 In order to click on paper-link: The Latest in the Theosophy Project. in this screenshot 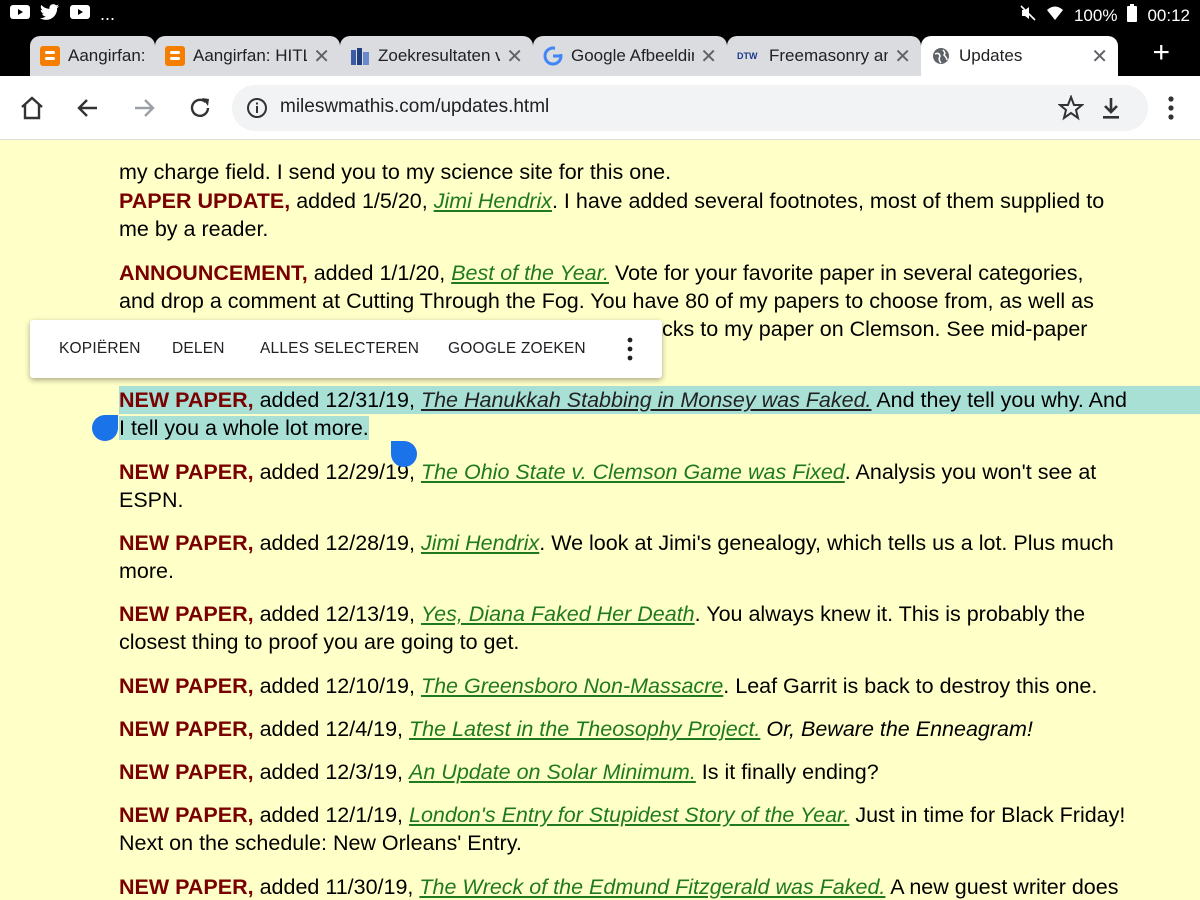, I will do `click(584, 729)`.